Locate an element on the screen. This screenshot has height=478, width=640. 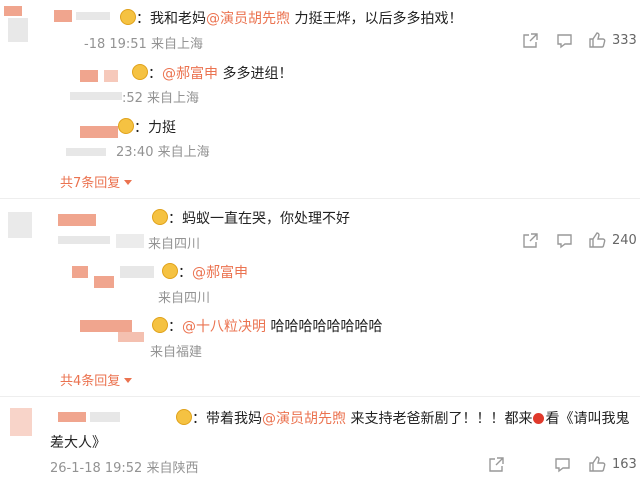
more-replies-label: 共4条回复 is located at coordinates (90, 381).